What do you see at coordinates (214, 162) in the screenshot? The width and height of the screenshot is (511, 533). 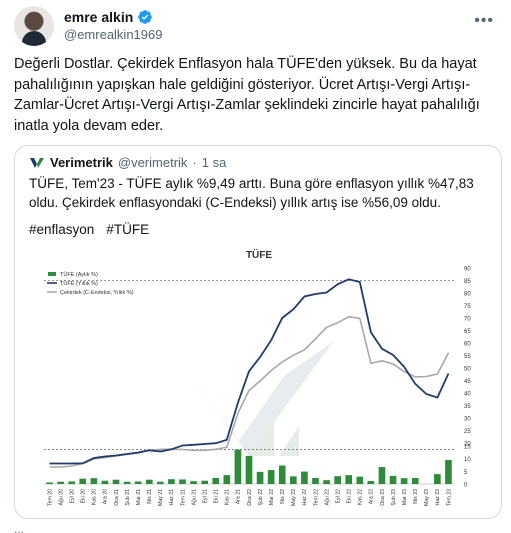 I see `quoted-timestamp: 1 sa` at bounding box center [214, 162].